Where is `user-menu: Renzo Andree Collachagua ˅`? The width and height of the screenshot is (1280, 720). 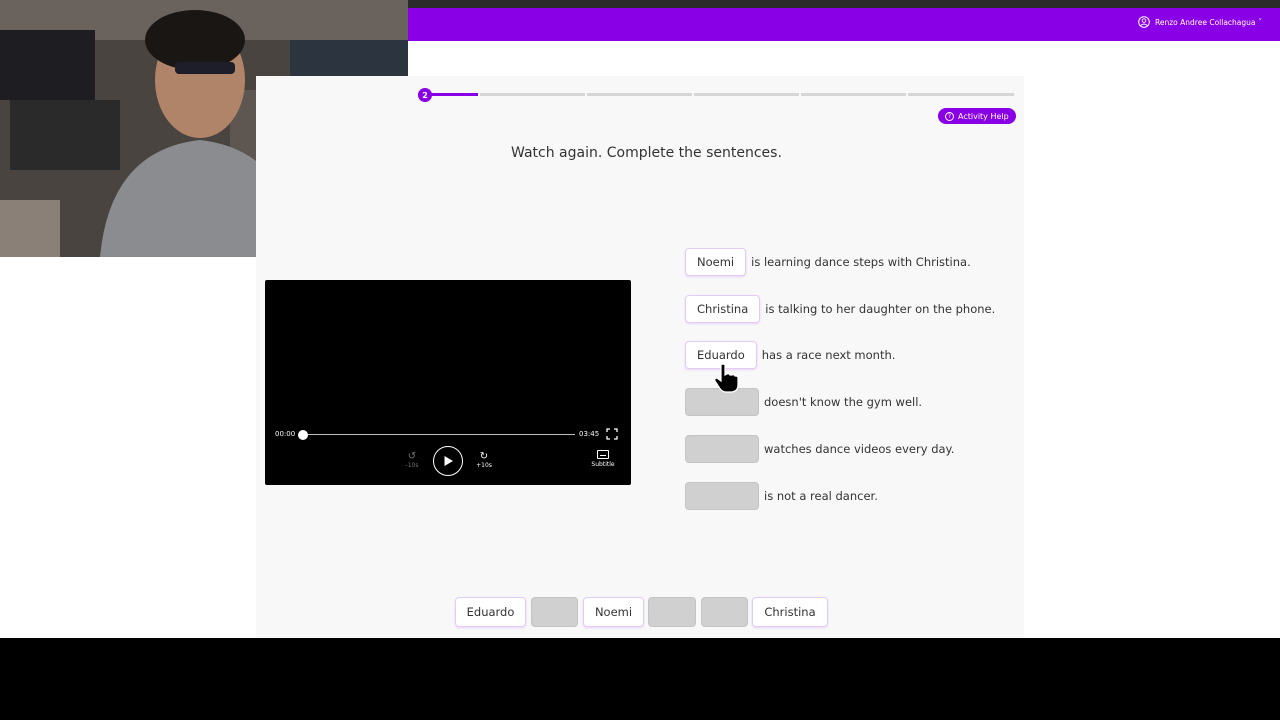
user-menu: Renzo Andree Collachagua ˅ is located at coordinates (1200, 22).